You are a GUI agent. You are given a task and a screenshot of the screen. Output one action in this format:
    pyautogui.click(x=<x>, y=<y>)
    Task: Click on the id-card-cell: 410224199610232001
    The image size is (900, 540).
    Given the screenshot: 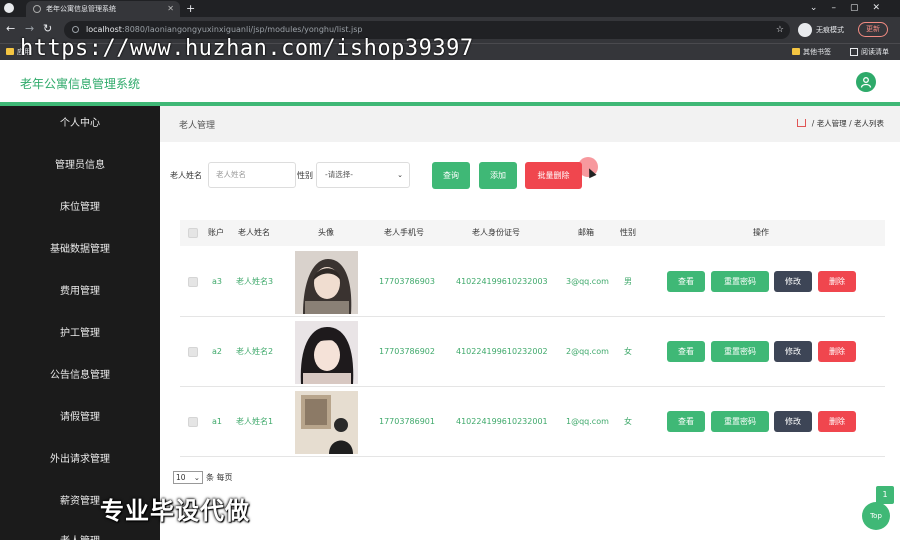 What is the action you would take?
    pyautogui.click(x=502, y=421)
    